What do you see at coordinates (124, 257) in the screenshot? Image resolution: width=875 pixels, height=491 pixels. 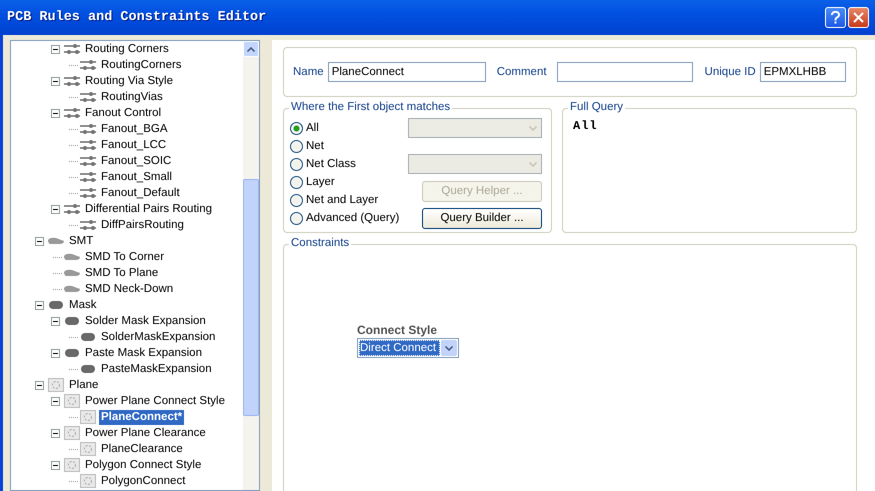 I see `tree-item: SMD To Corner` at bounding box center [124, 257].